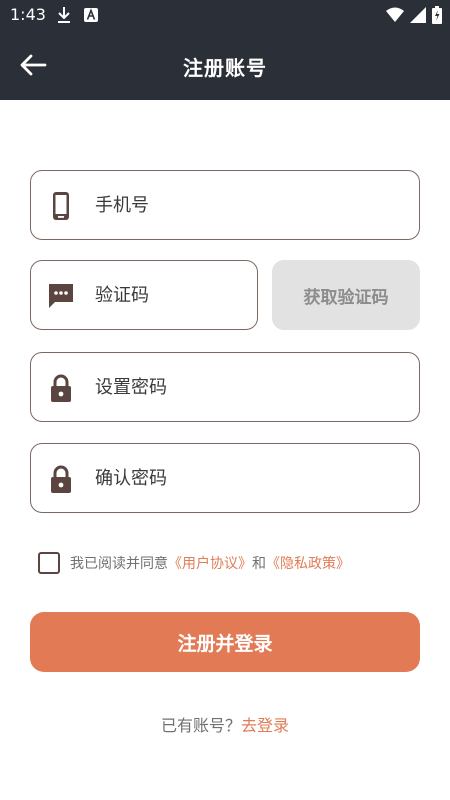  I want to click on password-input, so click(249, 387).